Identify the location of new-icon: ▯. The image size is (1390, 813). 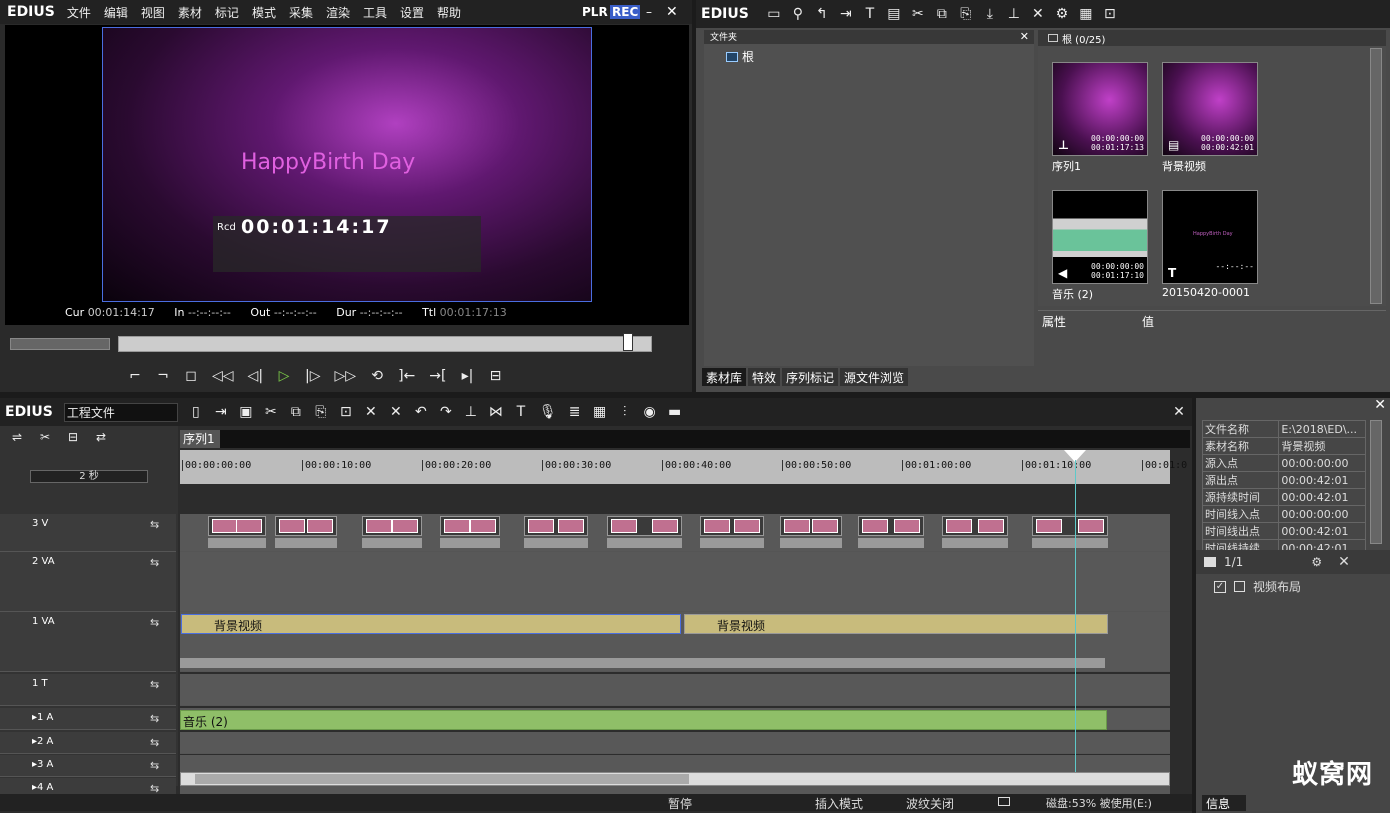
(196, 412).